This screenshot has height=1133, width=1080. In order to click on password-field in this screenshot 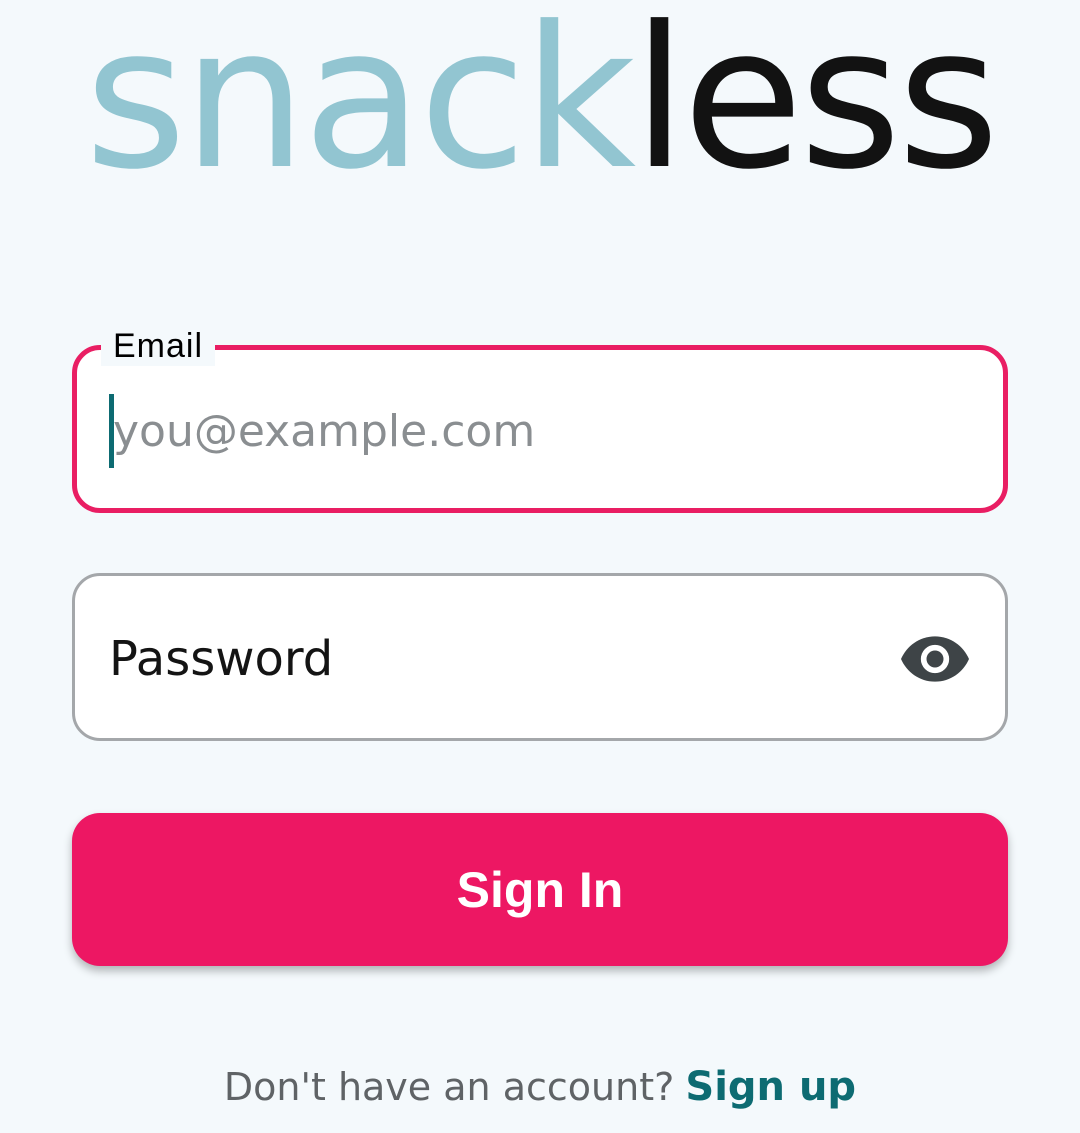, I will do `click(540, 657)`.